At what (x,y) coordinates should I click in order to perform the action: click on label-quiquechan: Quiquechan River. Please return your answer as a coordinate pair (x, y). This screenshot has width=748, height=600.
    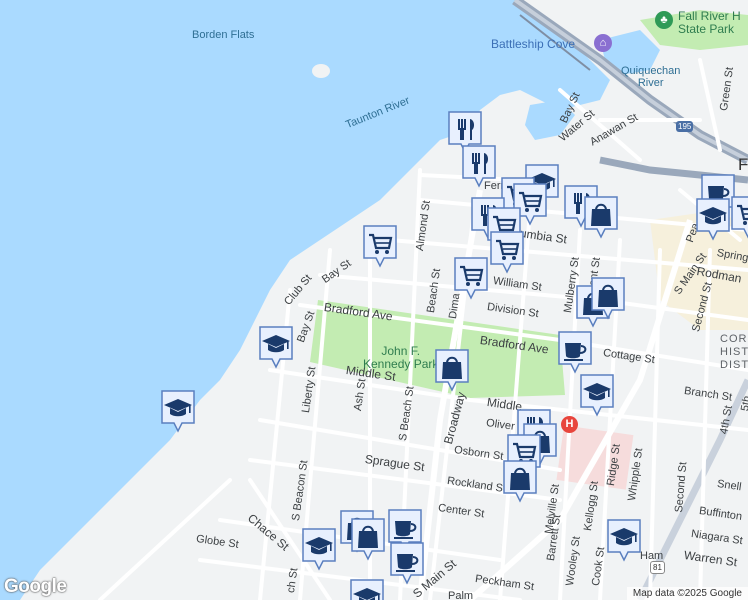
    Looking at the image, I should click on (651, 77).